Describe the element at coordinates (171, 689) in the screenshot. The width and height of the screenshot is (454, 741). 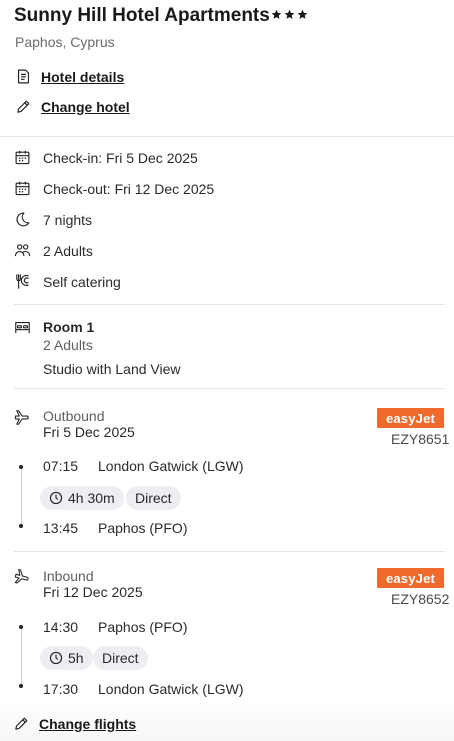
I see `inbound-arrive-airport: London Gatwick (LGW)` at that location.